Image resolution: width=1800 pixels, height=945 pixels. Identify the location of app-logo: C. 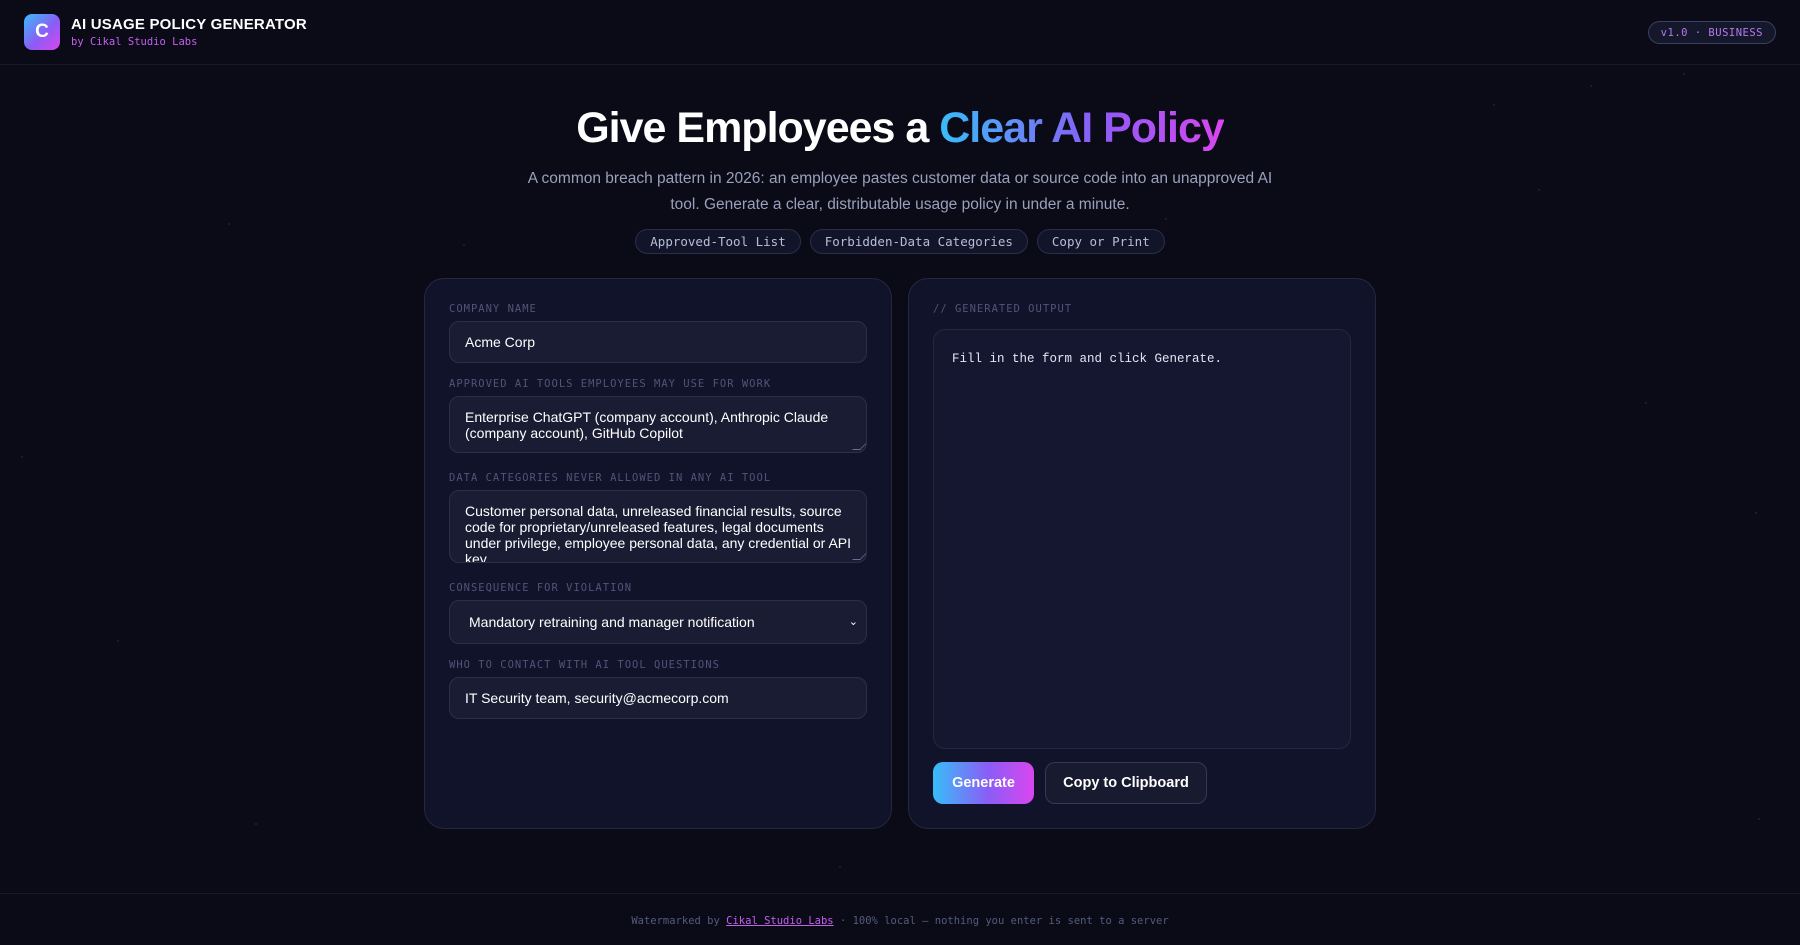
(42, 32).